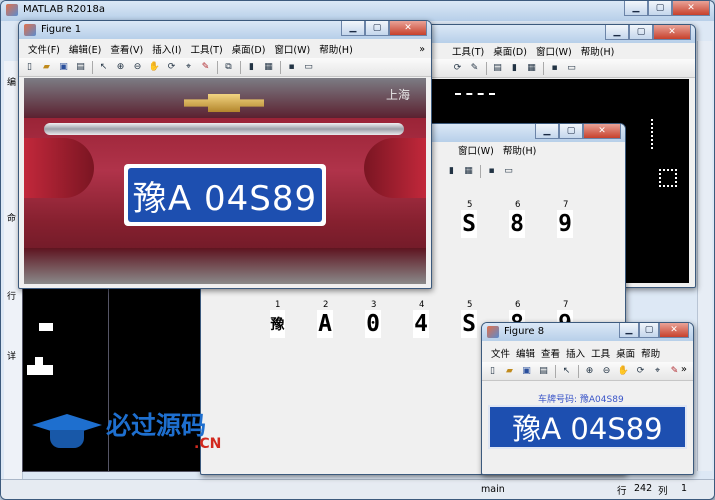  Describe the element at coordinates (12, 357) in the screenshot. I see `side-char-4: 详` at that location.